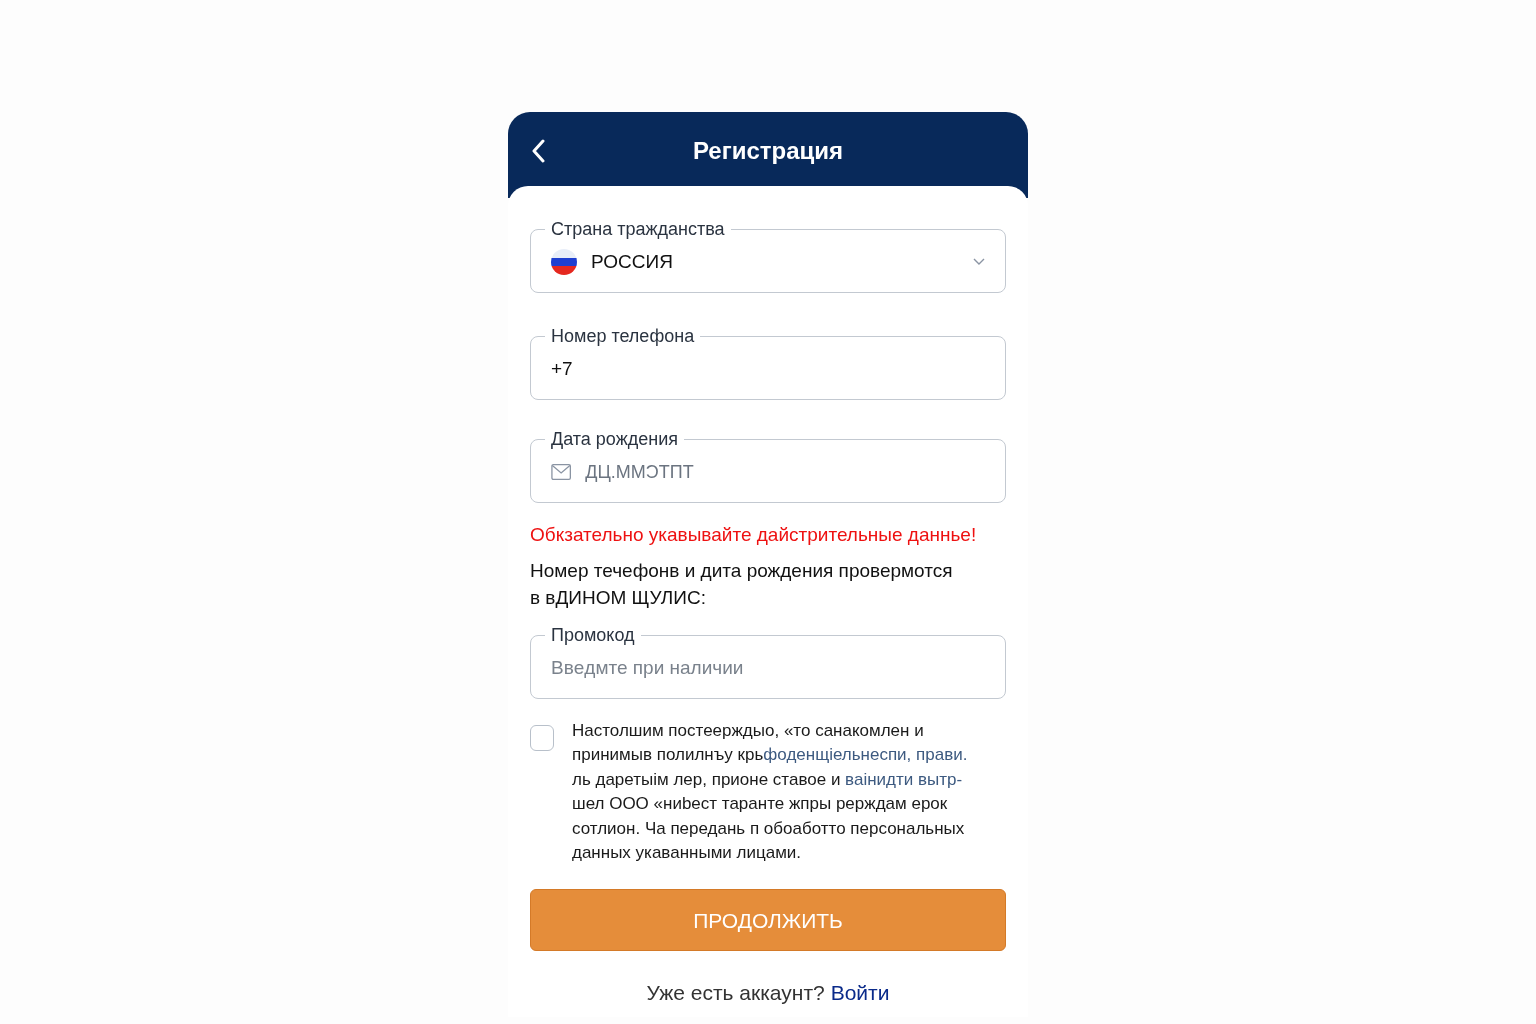 Image resolution: width=1536 pixels, height=1024 pixels. I want to click on field-label: Промокод, so click(593, 635).